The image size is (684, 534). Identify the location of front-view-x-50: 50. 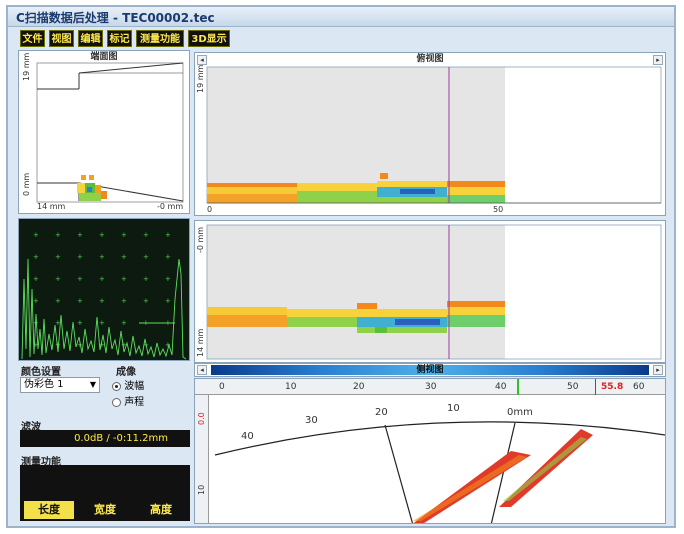
(498, 209).